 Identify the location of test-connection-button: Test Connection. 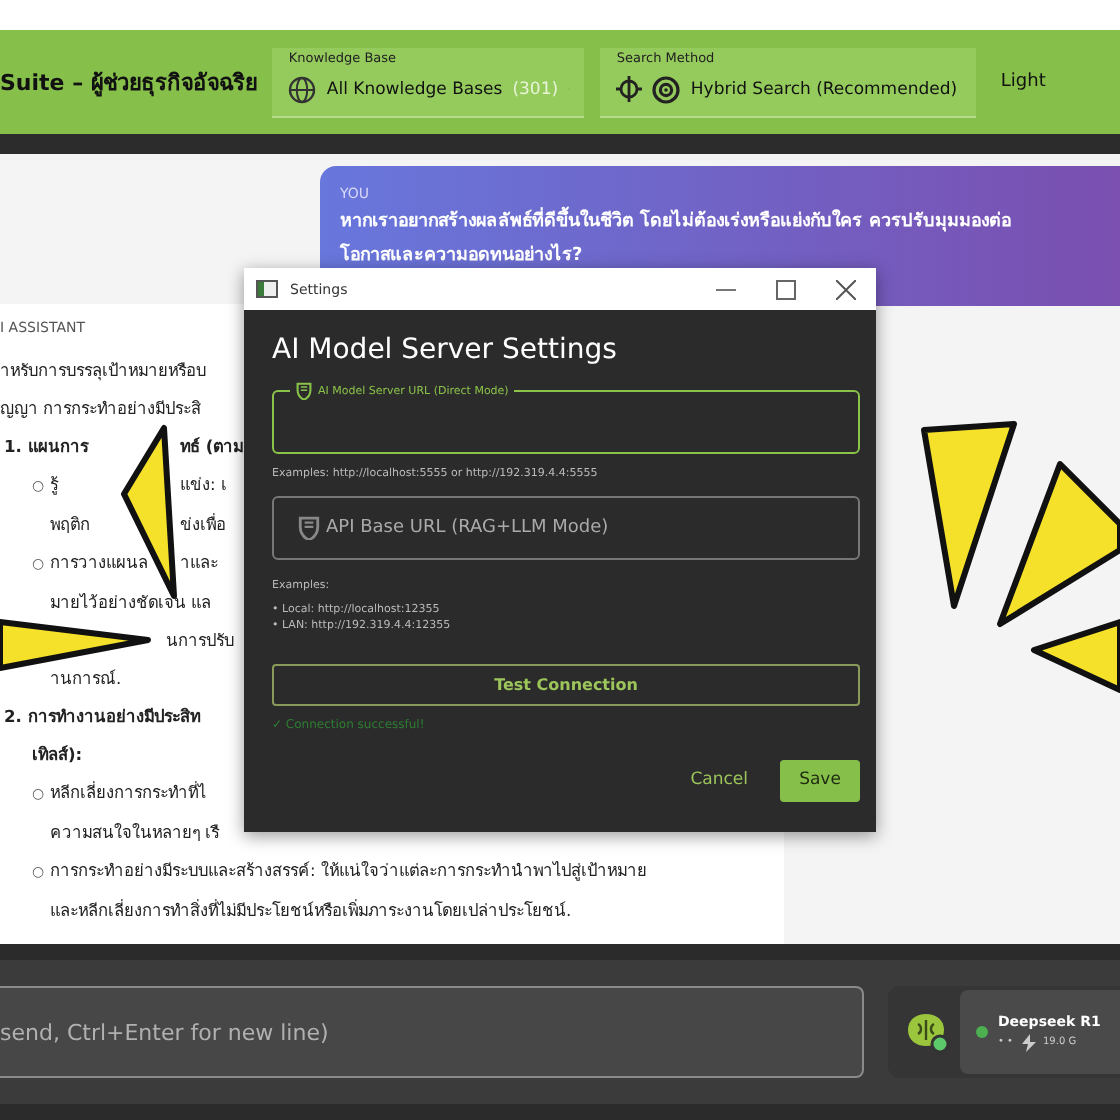
(566, 684).